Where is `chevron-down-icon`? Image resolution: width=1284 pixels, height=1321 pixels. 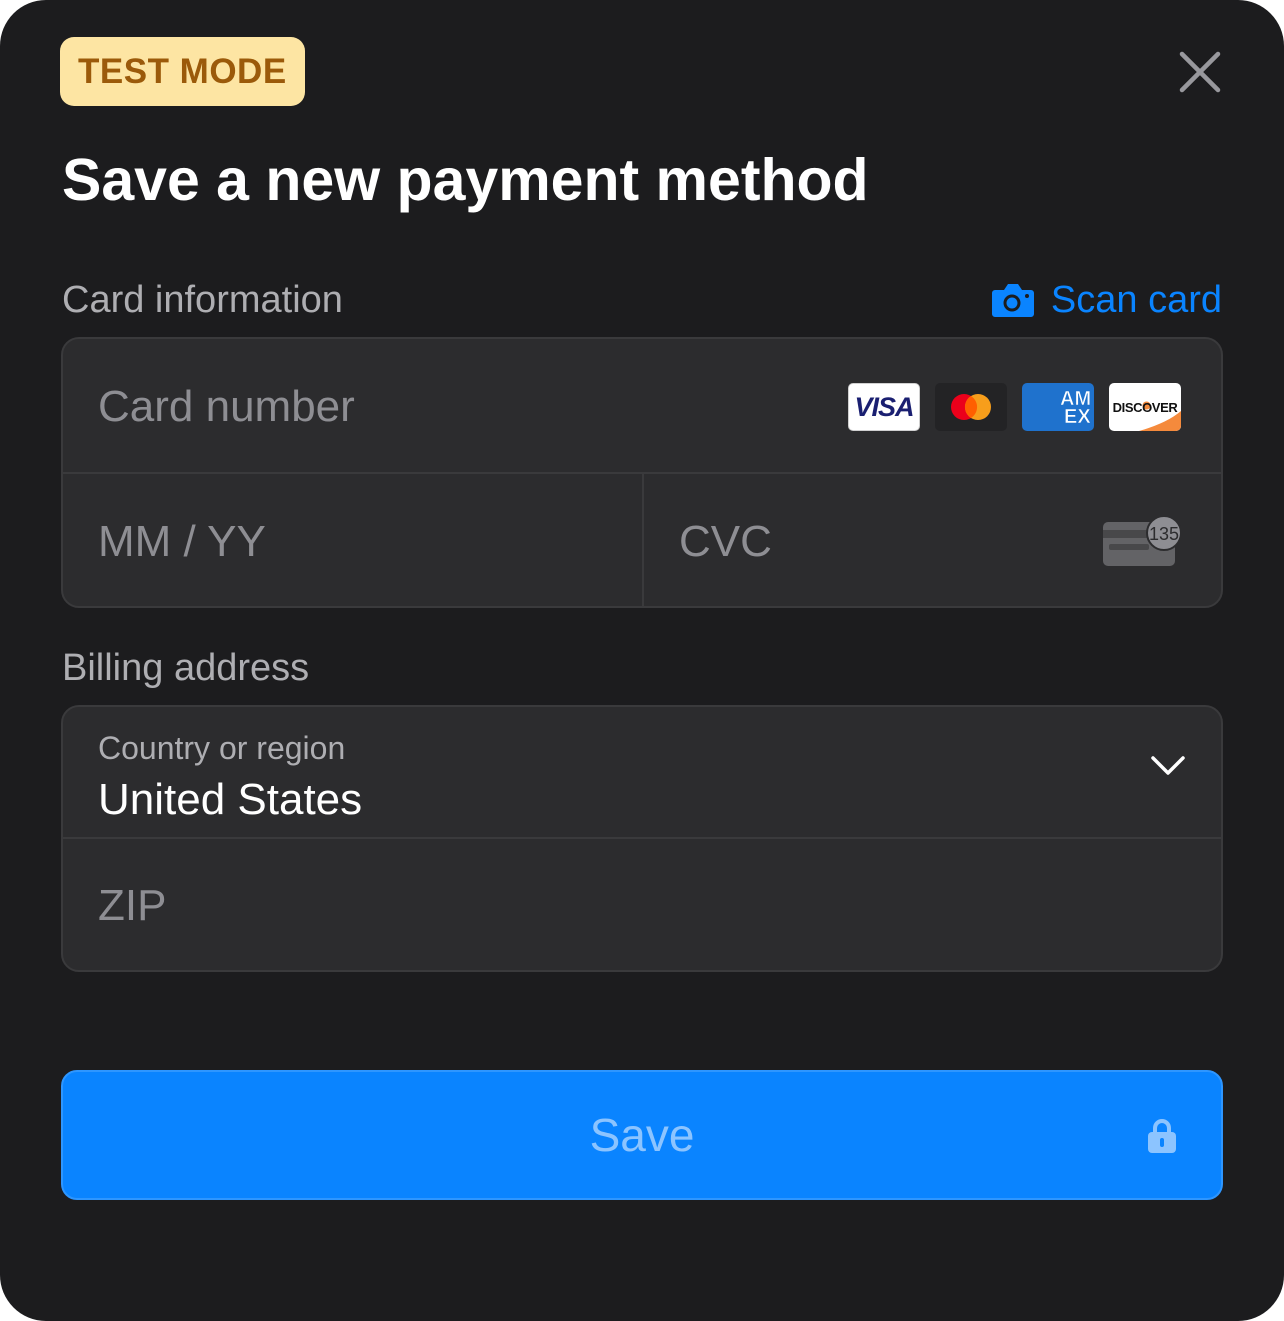 chevron-down-icon is located at coordinates (1168, 765).